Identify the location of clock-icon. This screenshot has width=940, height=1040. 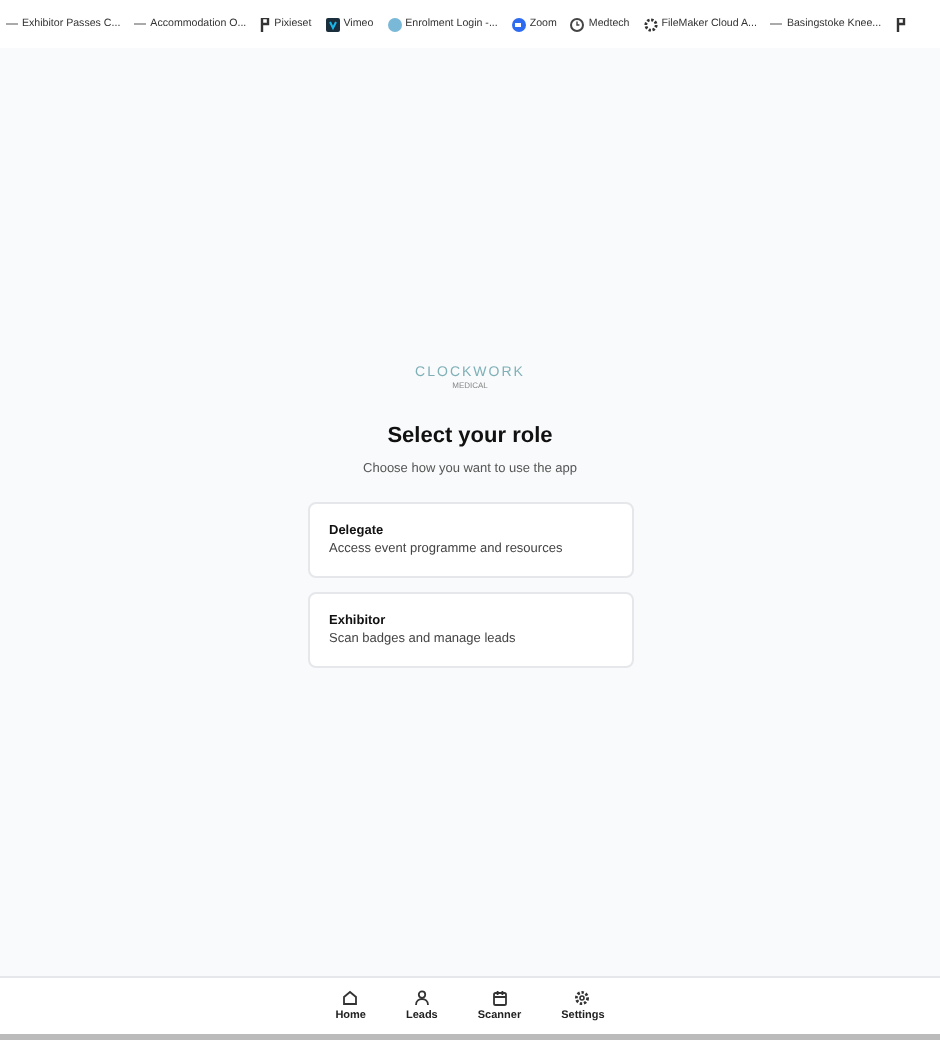
(577, 24).